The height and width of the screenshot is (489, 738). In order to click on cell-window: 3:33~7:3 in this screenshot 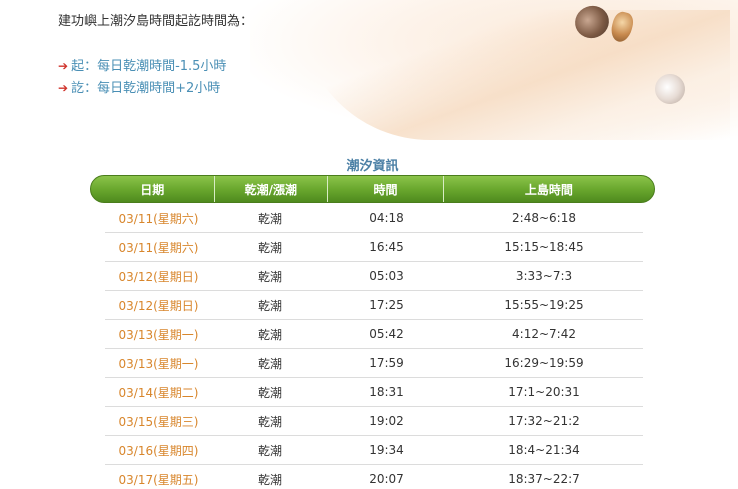, I will do `click(544, 276)`.